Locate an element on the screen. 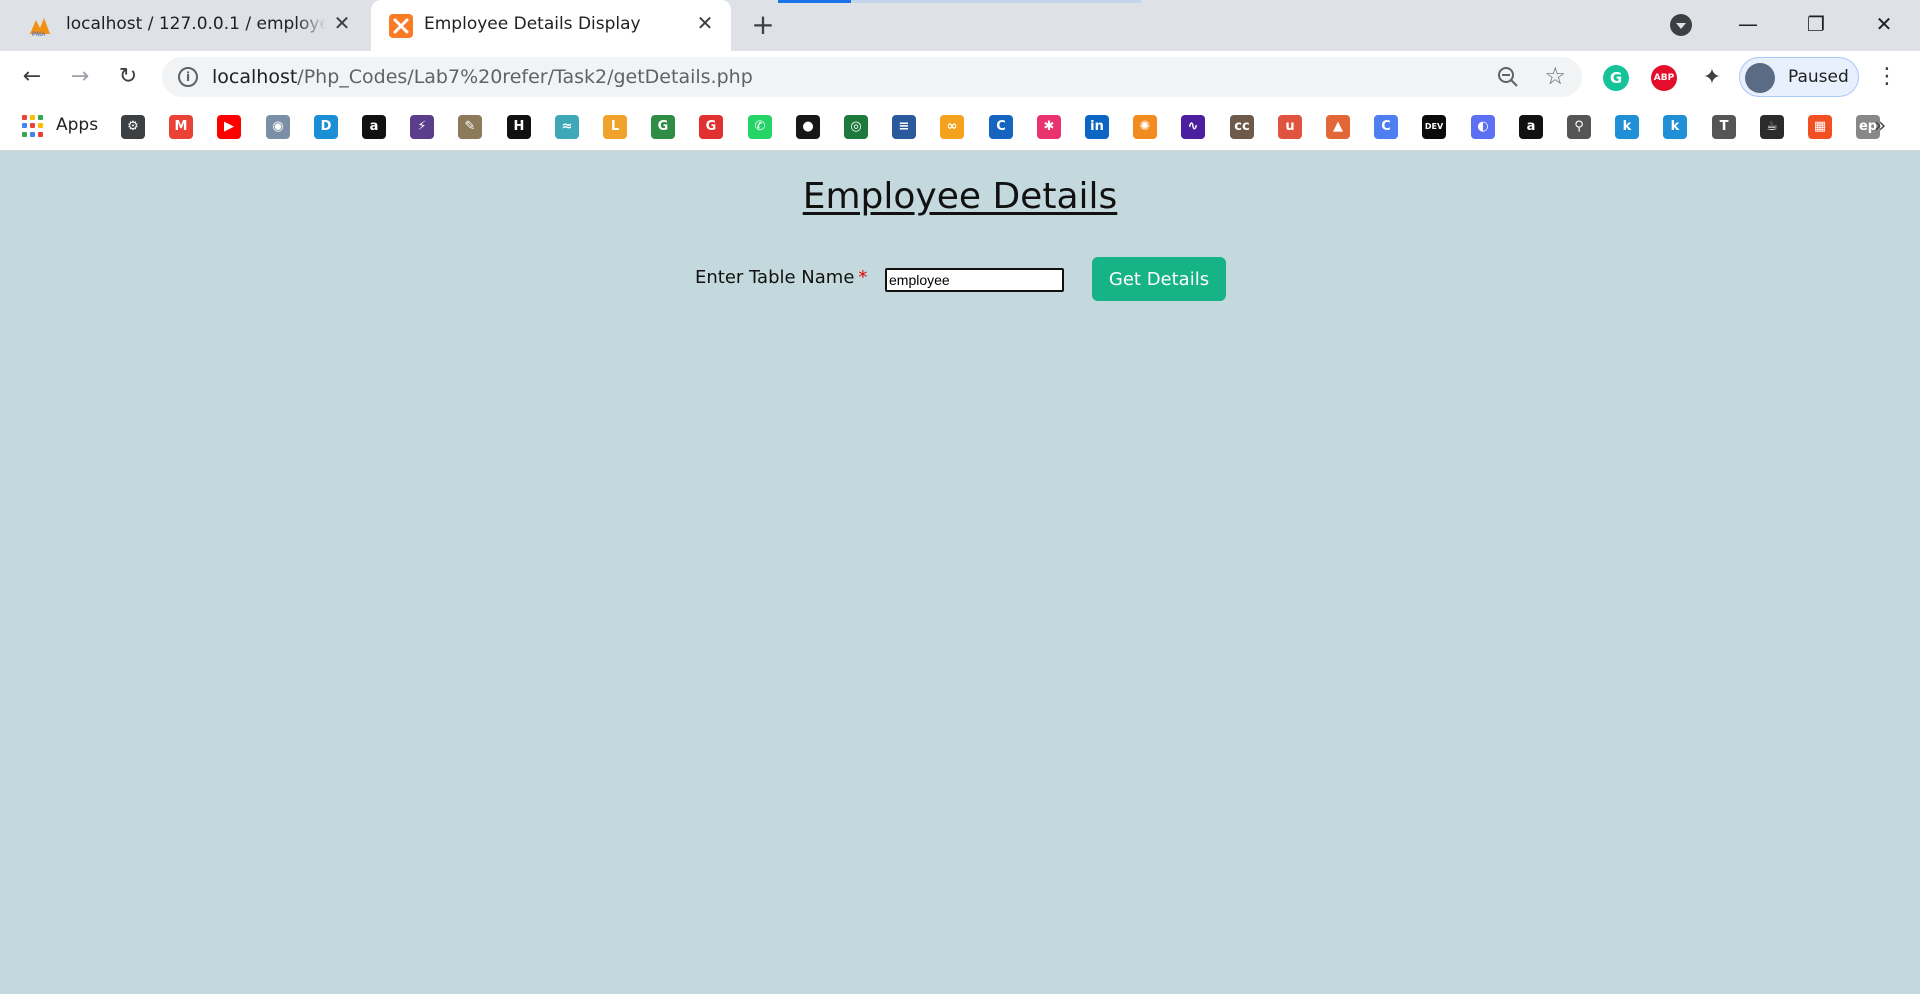  profile-button: Paused is located at coordinates (1799, 77).